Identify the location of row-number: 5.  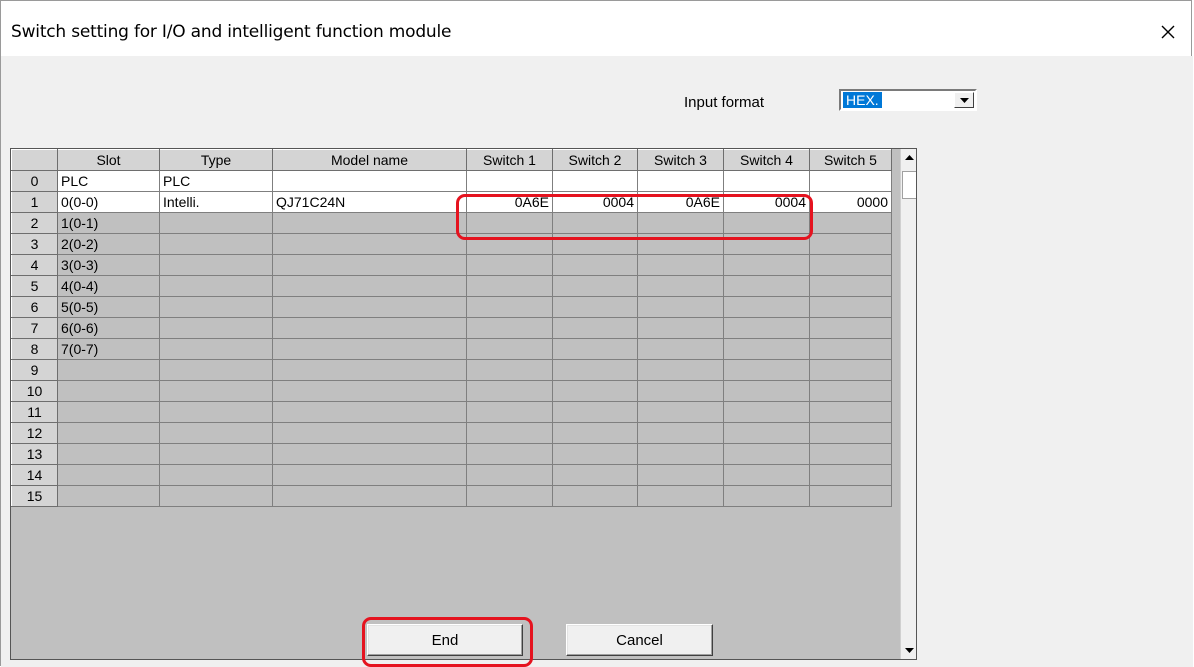
(34, 286).